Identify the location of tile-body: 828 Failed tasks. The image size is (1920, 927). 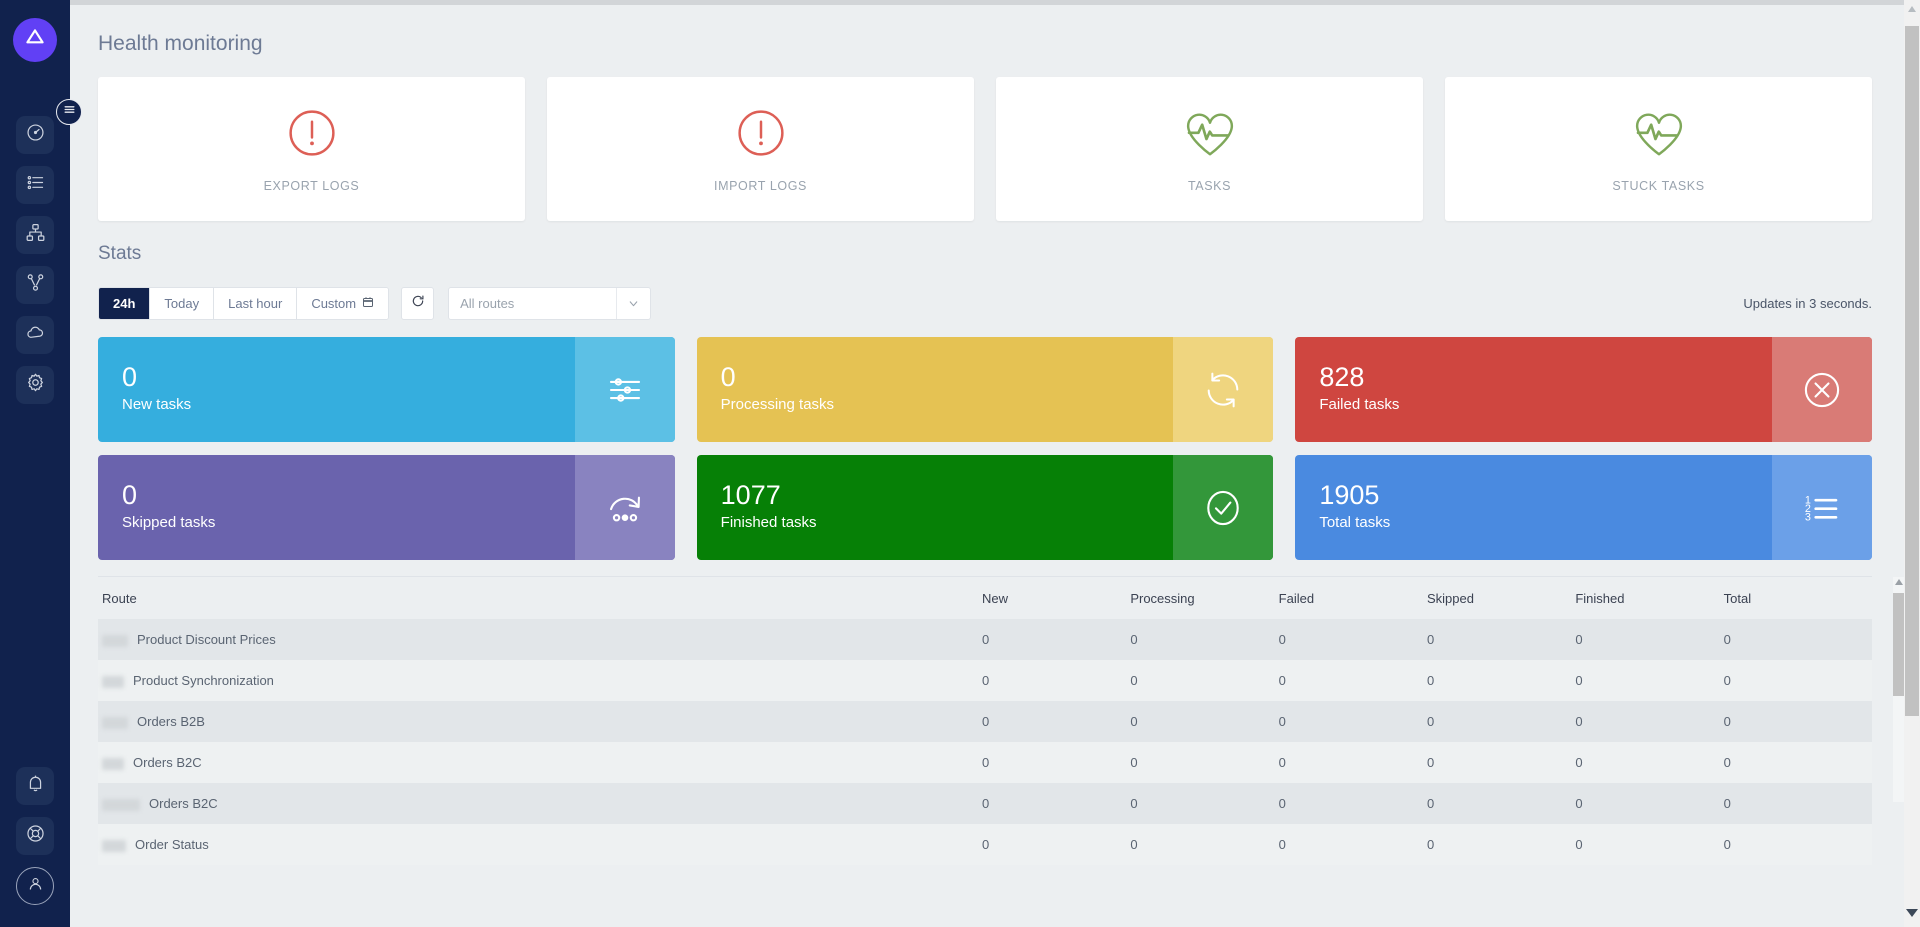
(1533, 389).